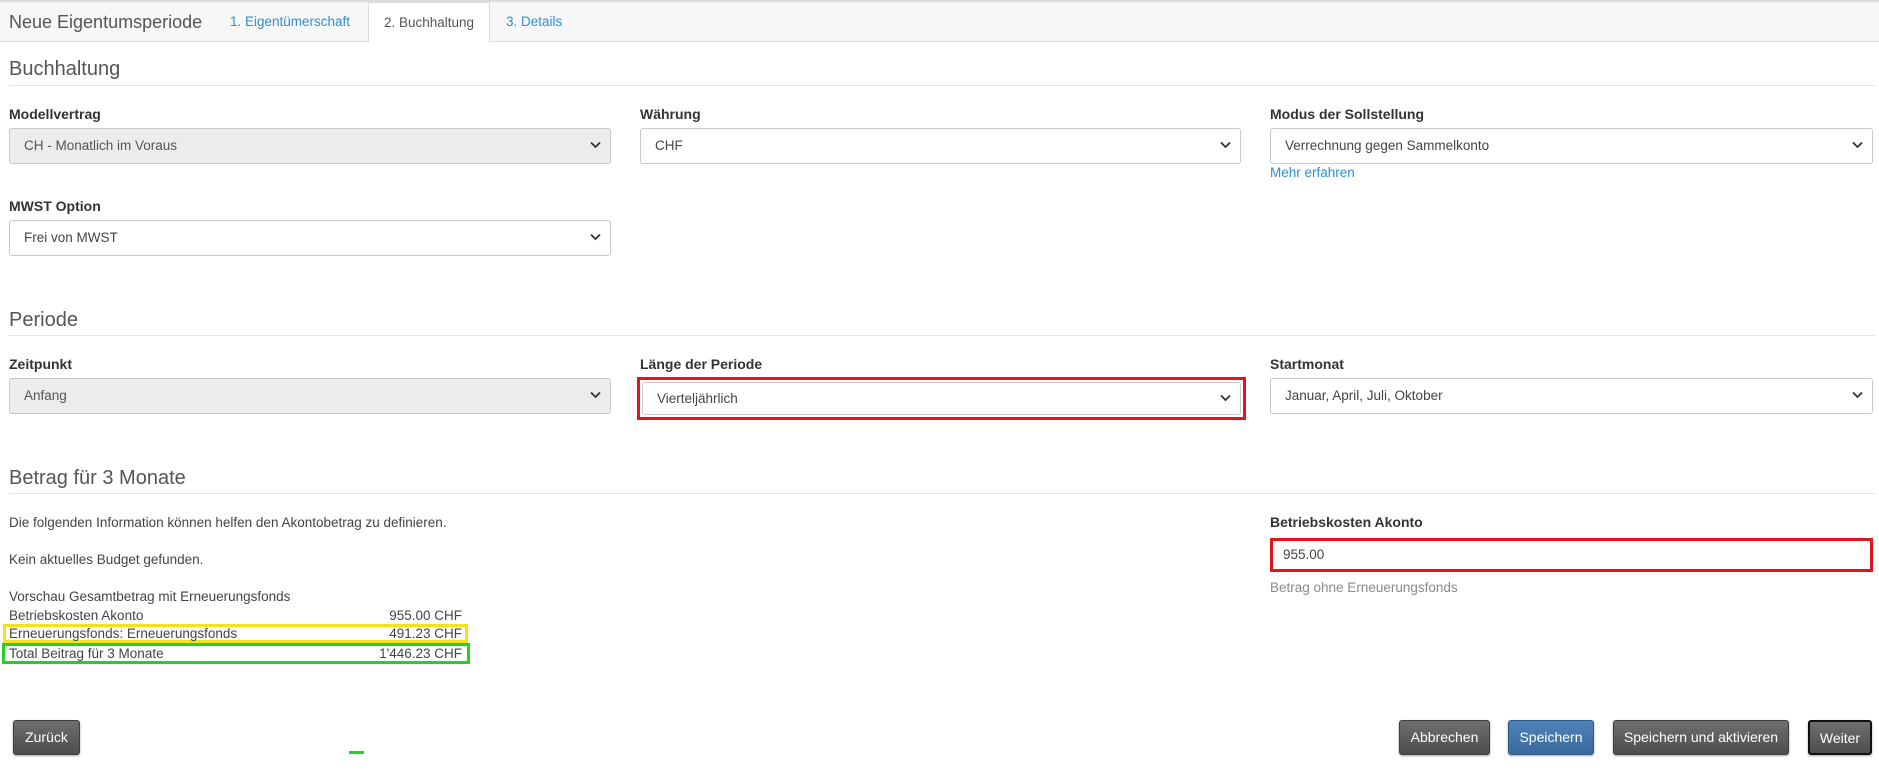 This screenshot has height=777, width=1879. Describe the element at coordinates (1312, 172) in the screenshot. I see `mehr-erfahren-link: Mehr erfahren` at that location.